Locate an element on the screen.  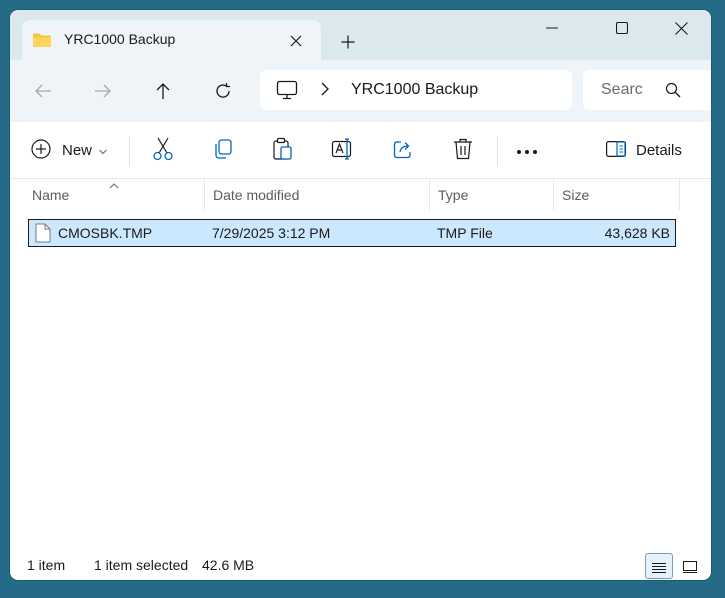
paste-button is located at coordinates (283, 150).